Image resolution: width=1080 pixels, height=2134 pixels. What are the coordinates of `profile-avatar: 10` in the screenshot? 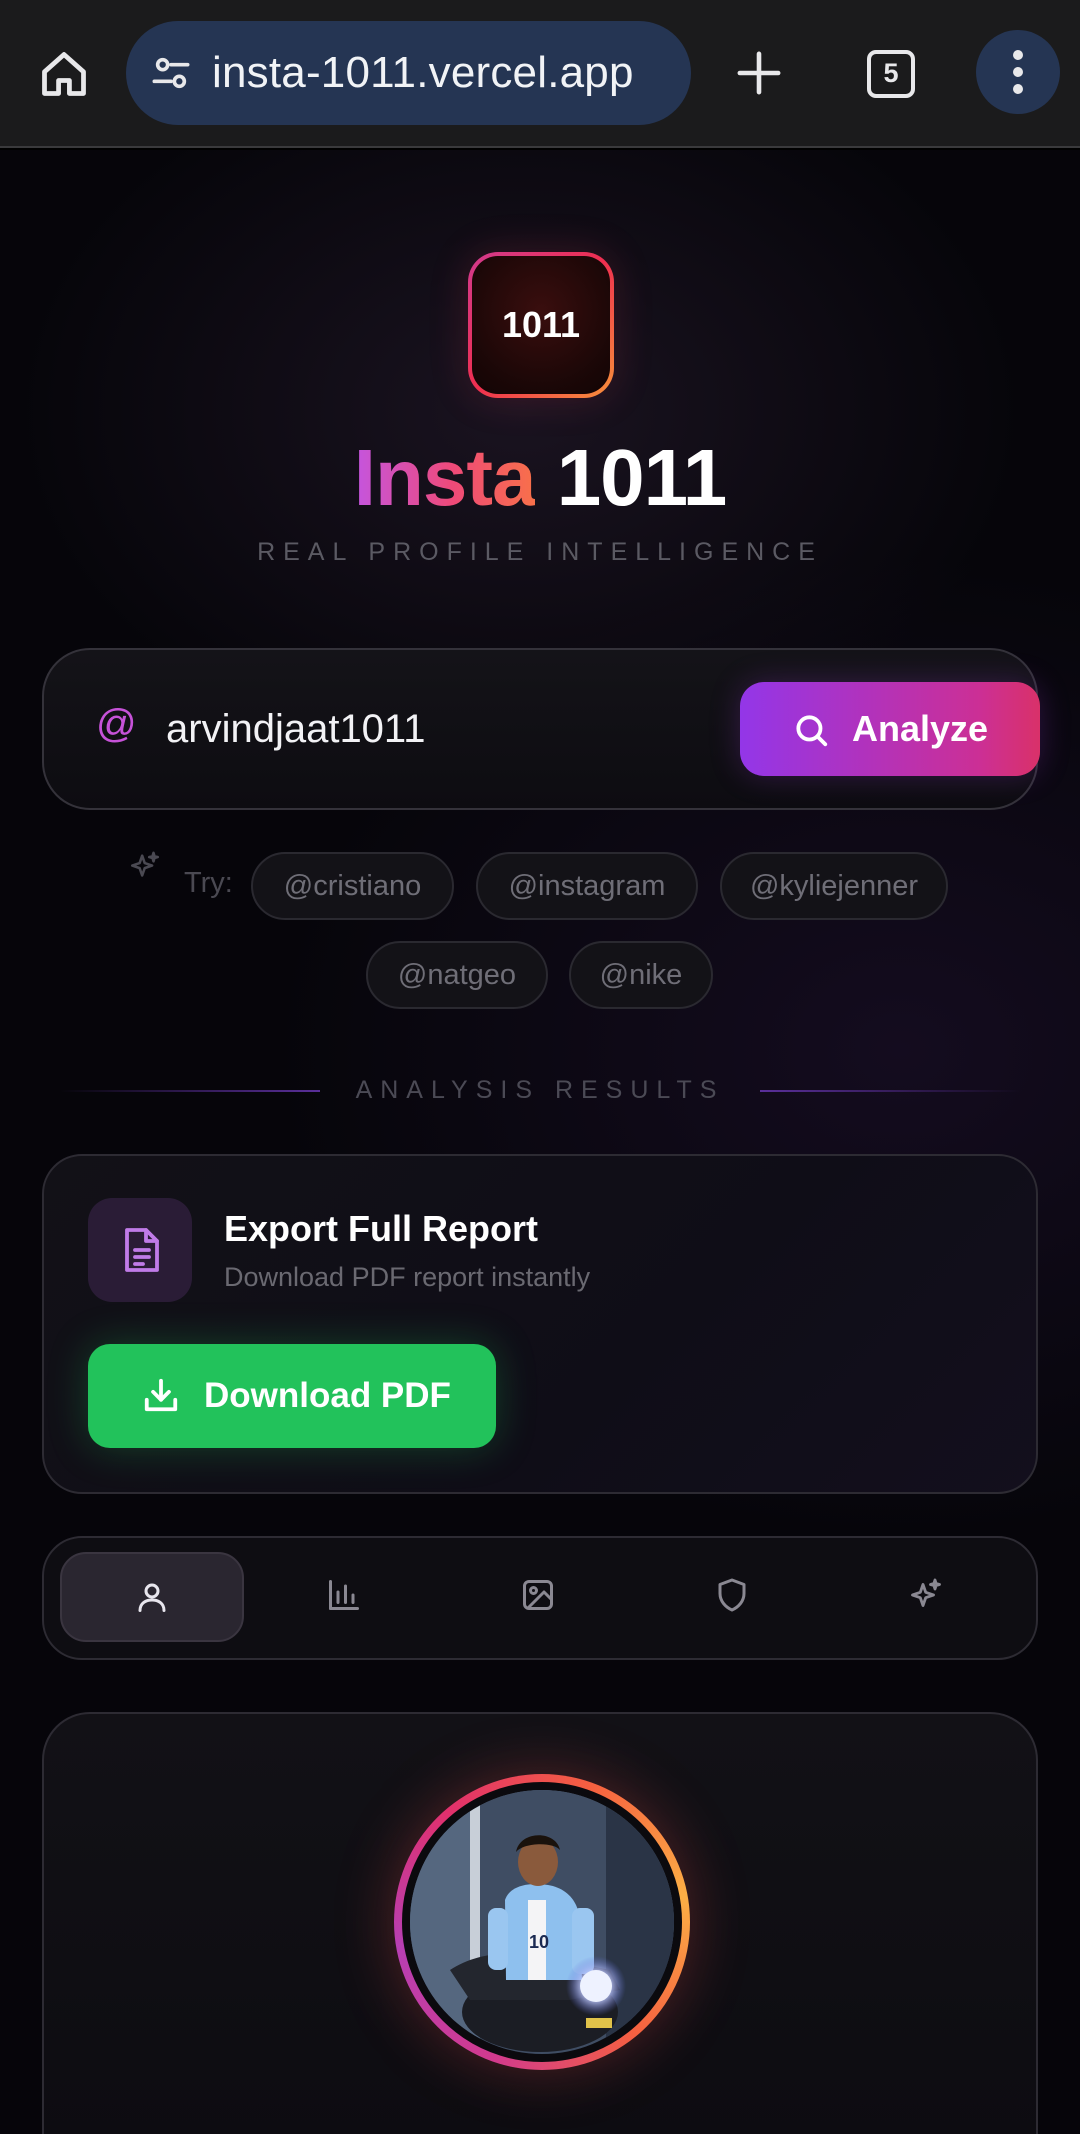 It's located at (542, 1922).